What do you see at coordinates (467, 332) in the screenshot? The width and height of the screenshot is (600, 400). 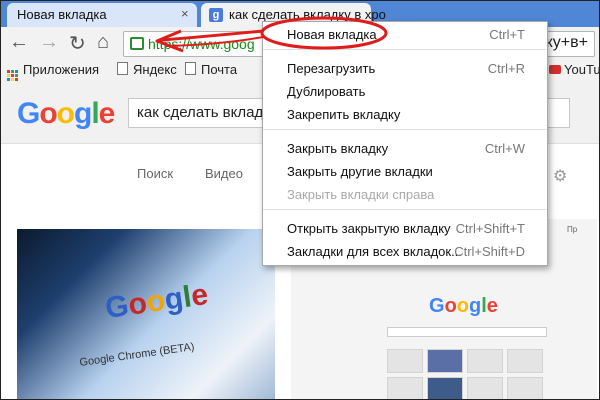 I see `image-search-box` at bounding box center [467, 332].